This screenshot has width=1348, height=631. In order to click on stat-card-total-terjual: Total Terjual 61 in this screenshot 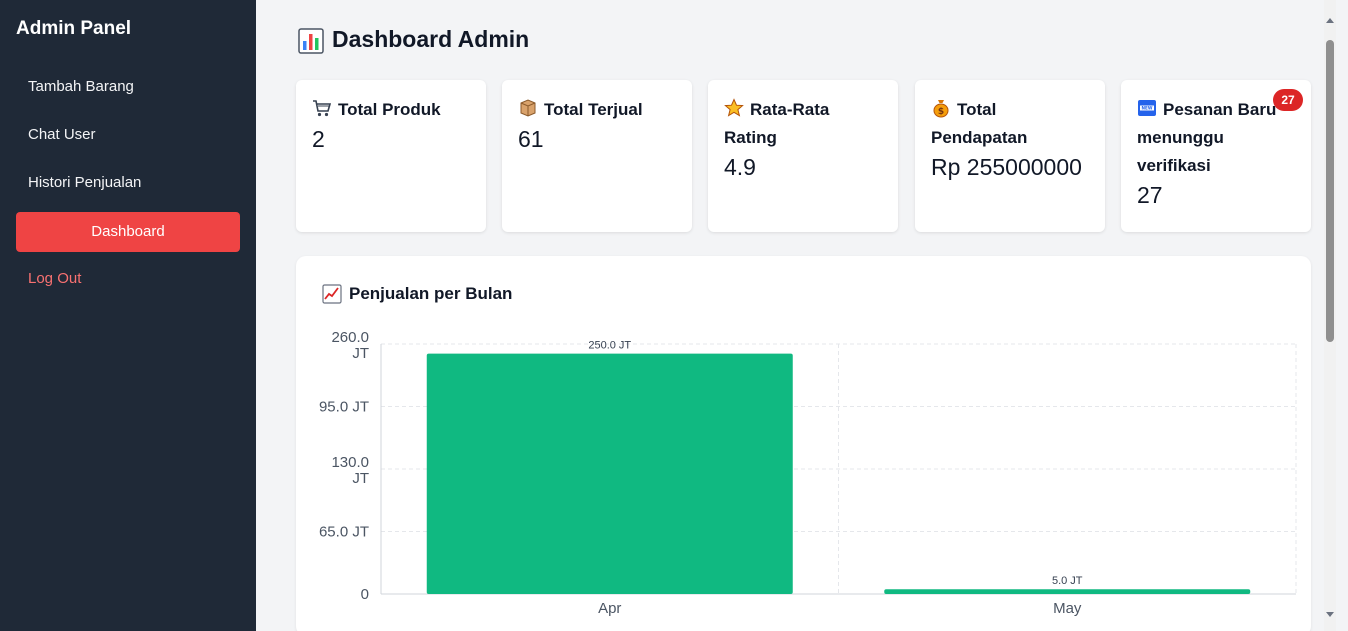, I will do `click(597, 156)`.